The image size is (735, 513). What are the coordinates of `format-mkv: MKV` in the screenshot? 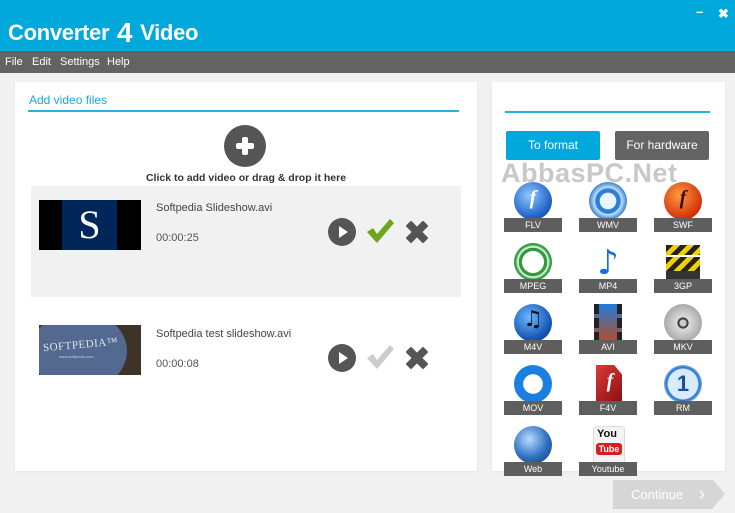 It's located at (683, 329).